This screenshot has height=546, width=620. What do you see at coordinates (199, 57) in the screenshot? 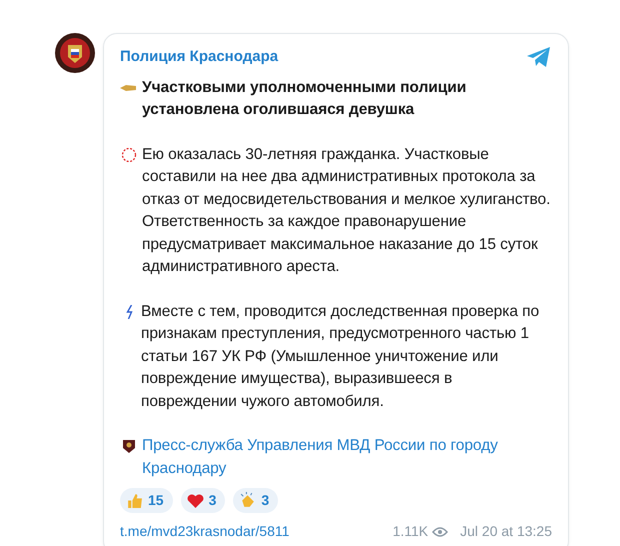
I see `channel-name: Полиция Краснодара` at bounding box center [199, 57].